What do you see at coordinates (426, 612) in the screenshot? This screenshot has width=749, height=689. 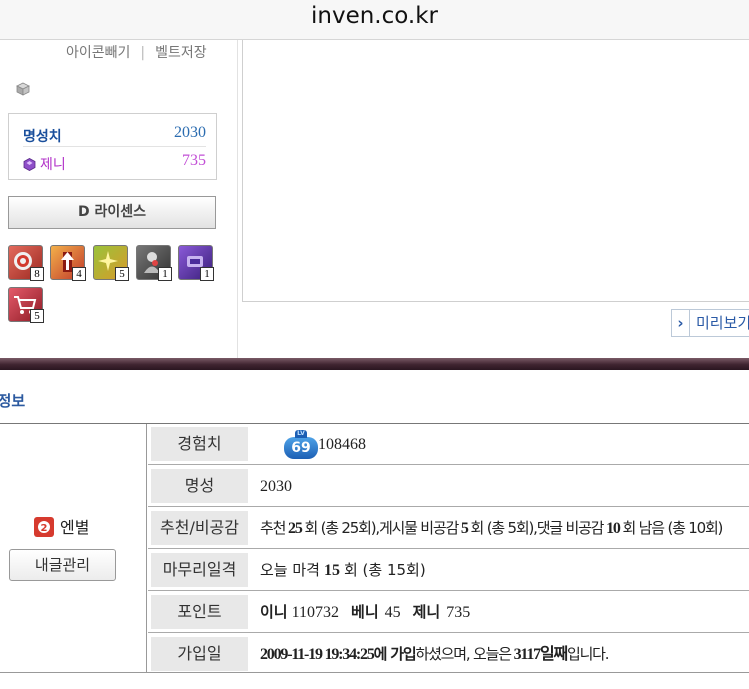 I see `zeni-points-label: 제니` at bounding box center [426, 612].